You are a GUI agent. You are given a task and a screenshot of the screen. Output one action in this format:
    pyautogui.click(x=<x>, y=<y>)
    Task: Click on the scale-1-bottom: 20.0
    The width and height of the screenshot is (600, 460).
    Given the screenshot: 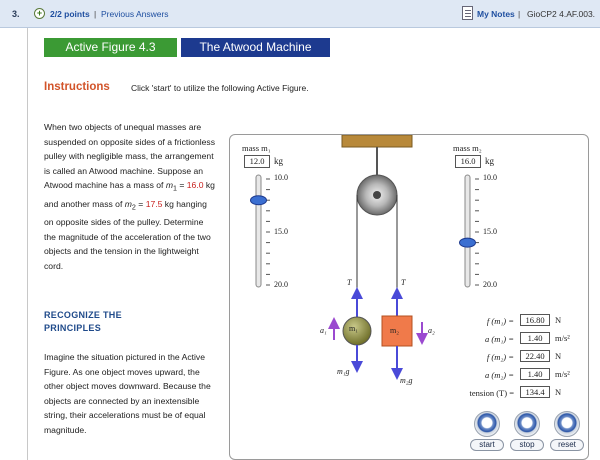 What is the action you would take?
    pyautogui.click(x=281, y=284)
    